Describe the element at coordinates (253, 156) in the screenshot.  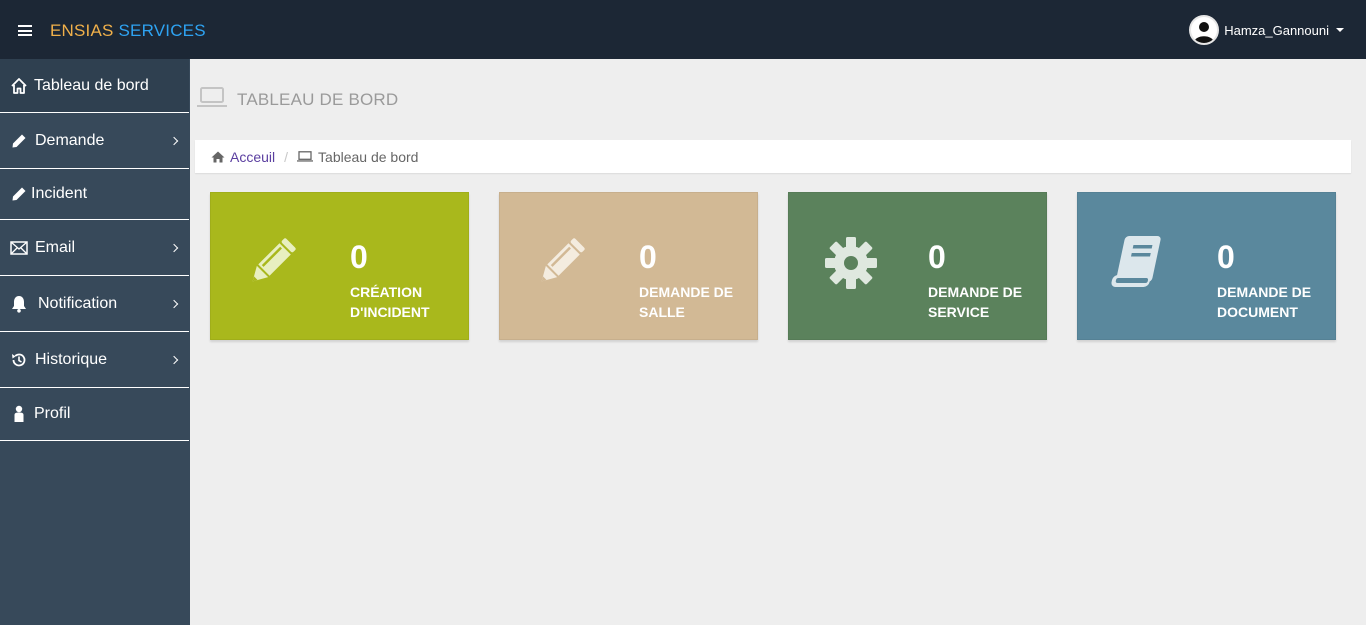
I see `breadcrumb-home-label: Acceuil` at that location.